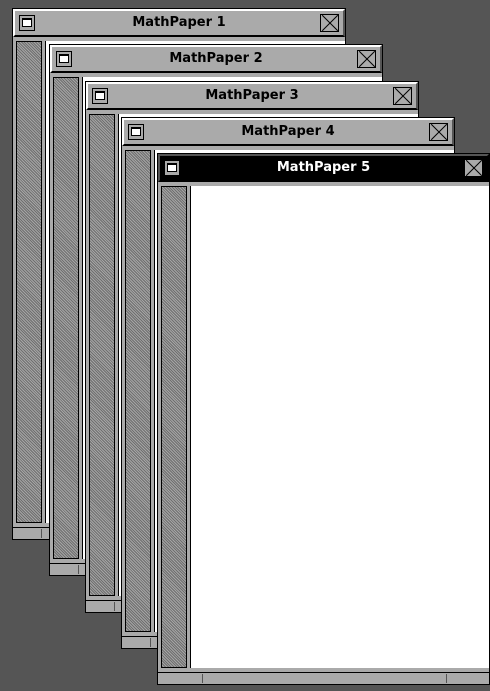 The width and height of the screenshot is (490, 691). I want to click on window-title: MathPaper 2, so click(216, 58).